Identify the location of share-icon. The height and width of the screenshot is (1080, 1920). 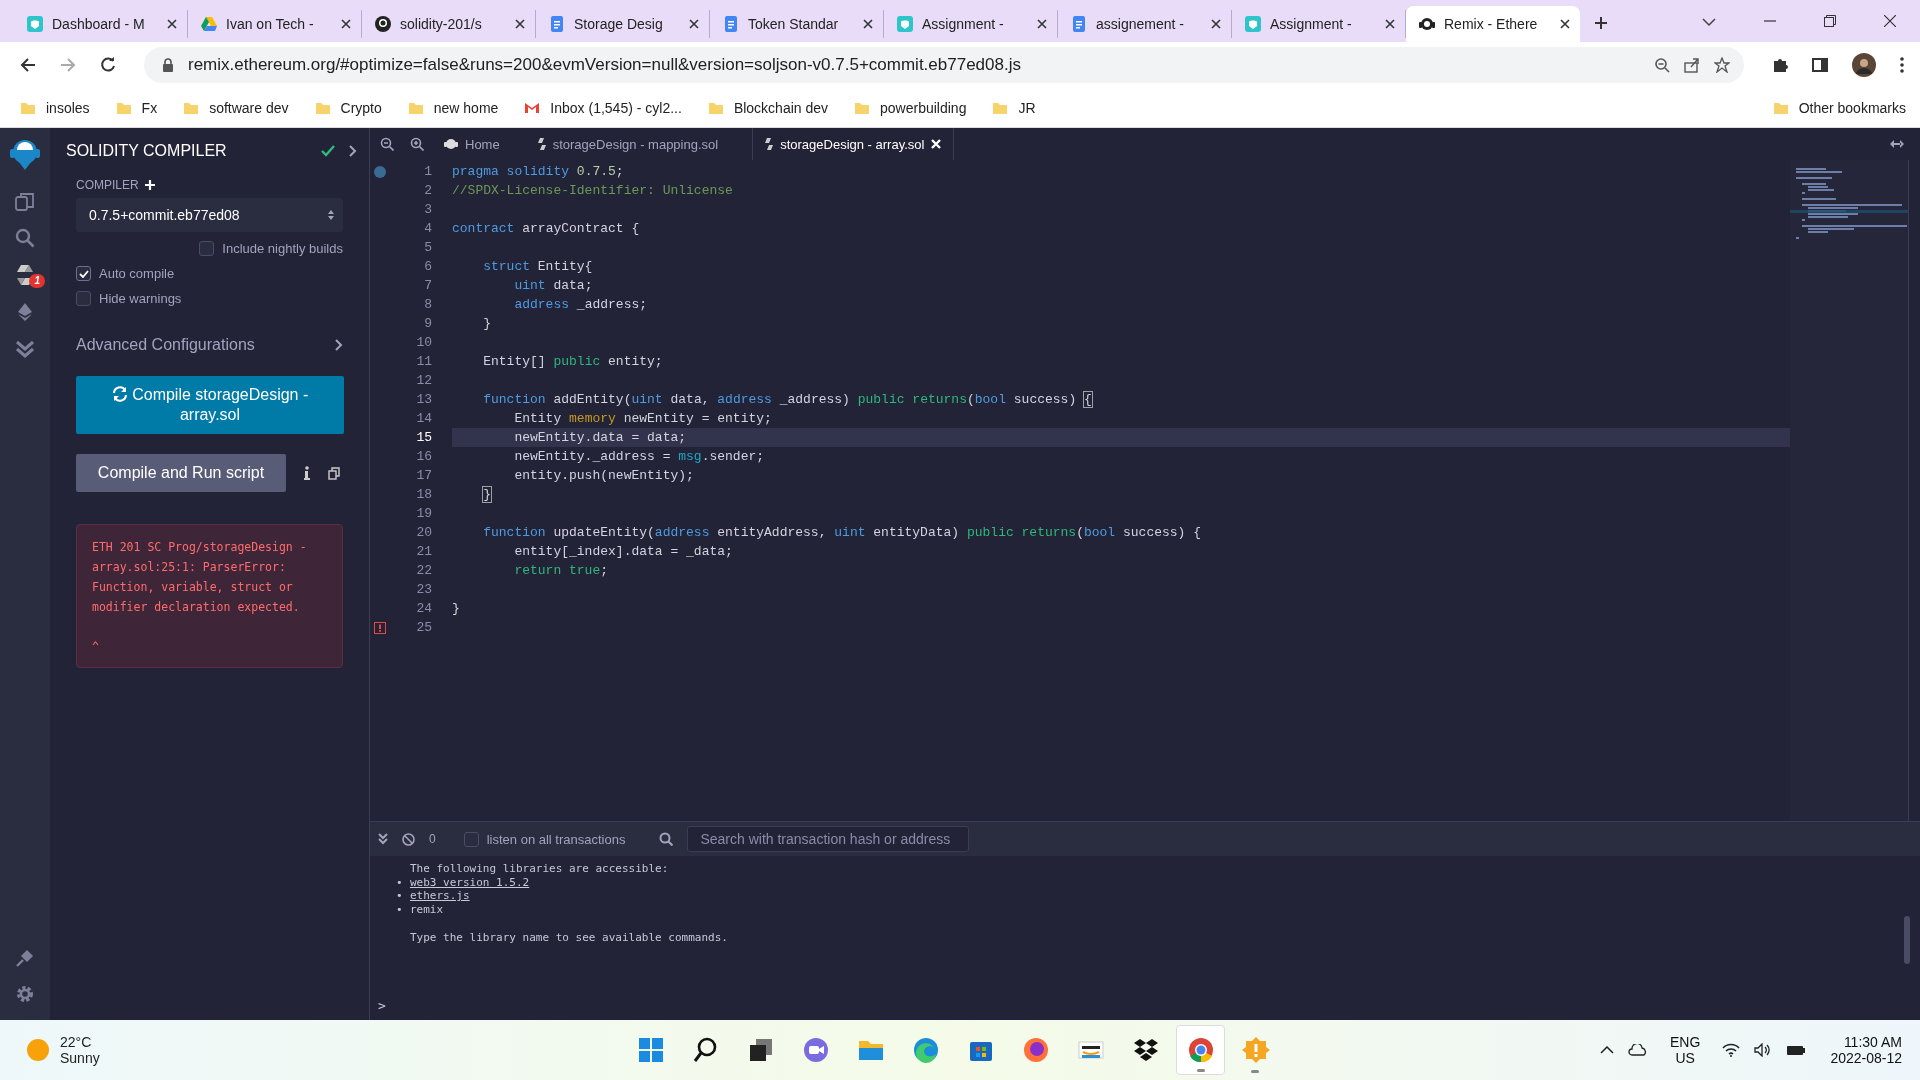
(1692, 65).